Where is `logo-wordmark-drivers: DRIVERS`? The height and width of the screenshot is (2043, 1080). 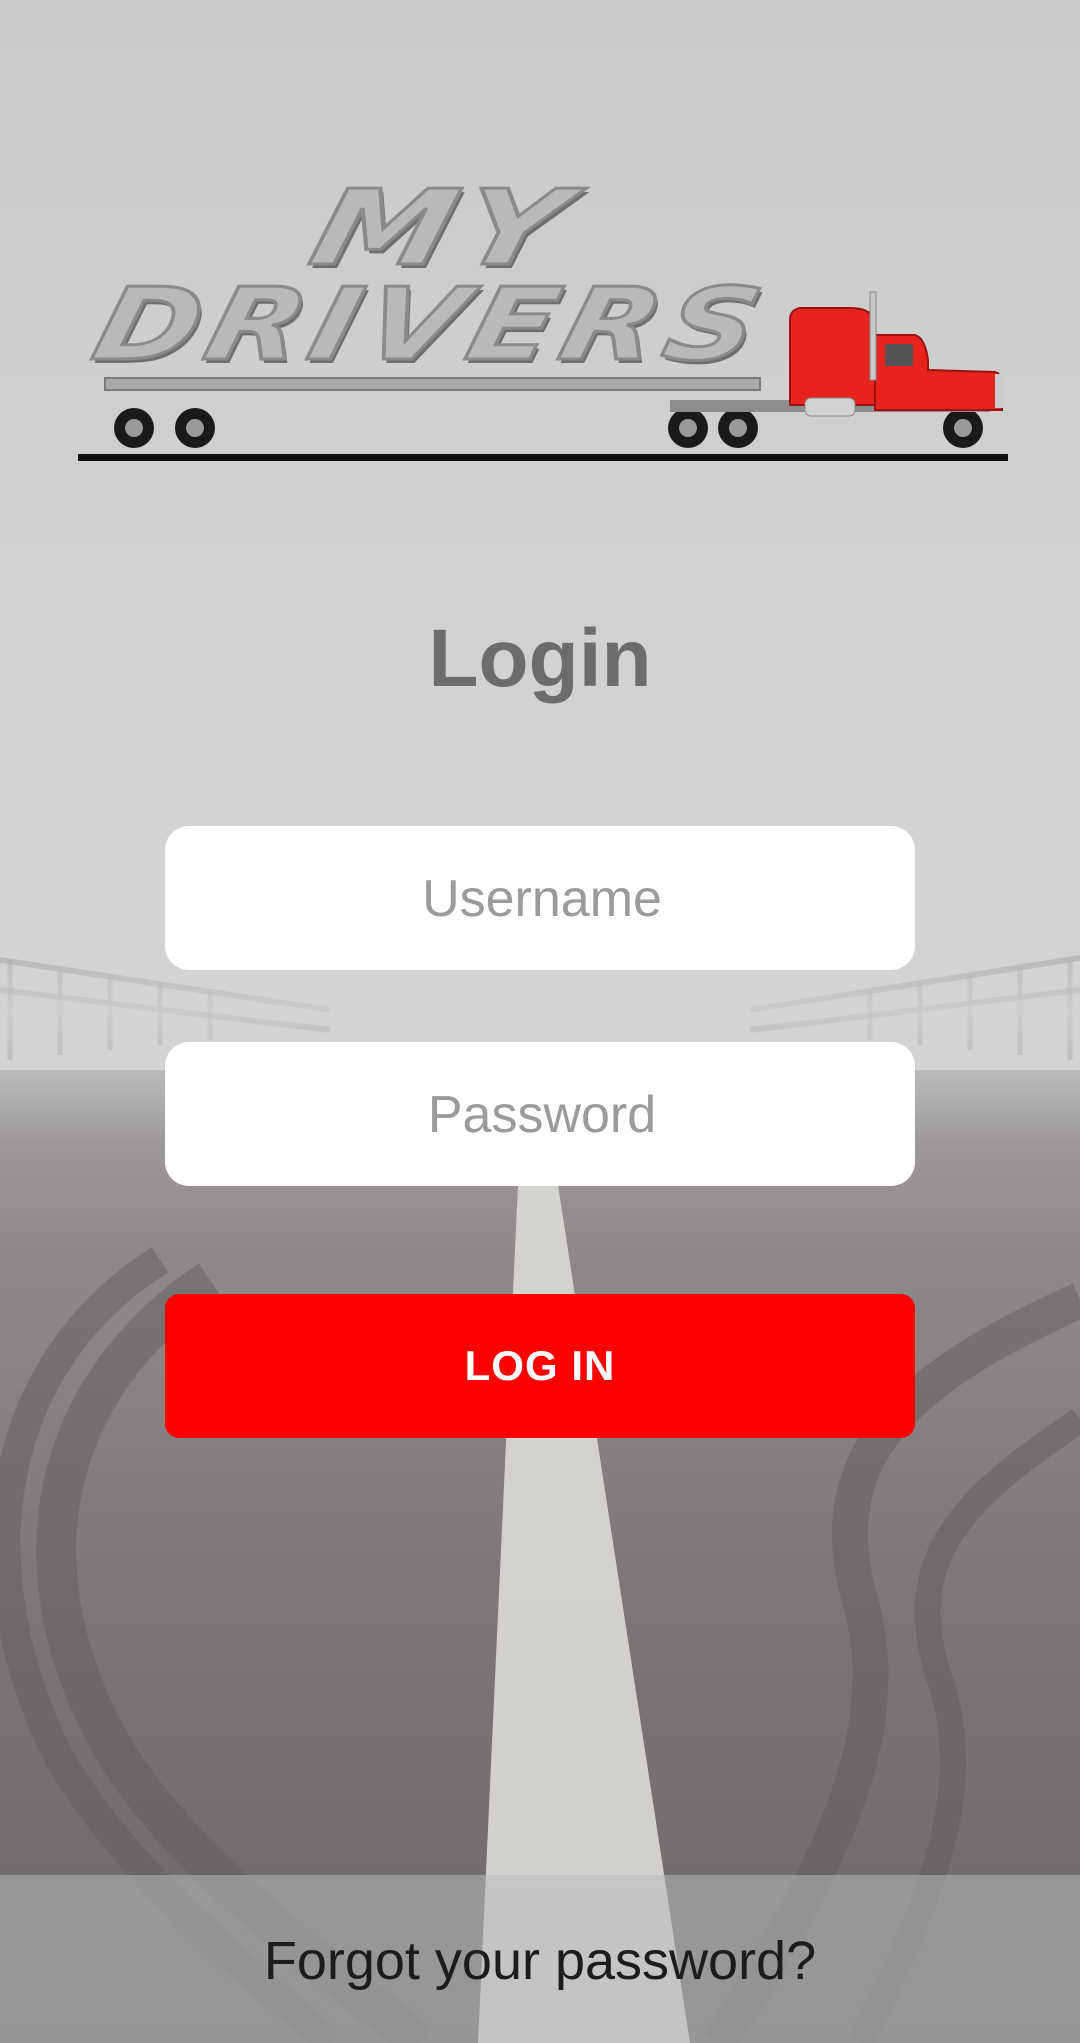 logo-wordmark-drivers: DRIVERS is located at coordinates (431, 324).